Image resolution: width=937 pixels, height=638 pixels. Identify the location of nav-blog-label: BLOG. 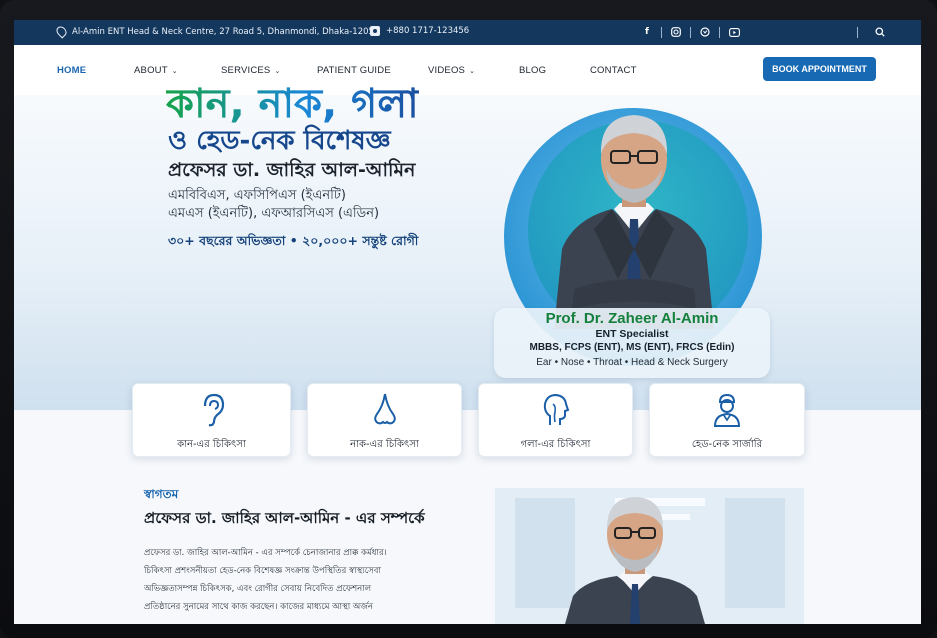
(533, 70).